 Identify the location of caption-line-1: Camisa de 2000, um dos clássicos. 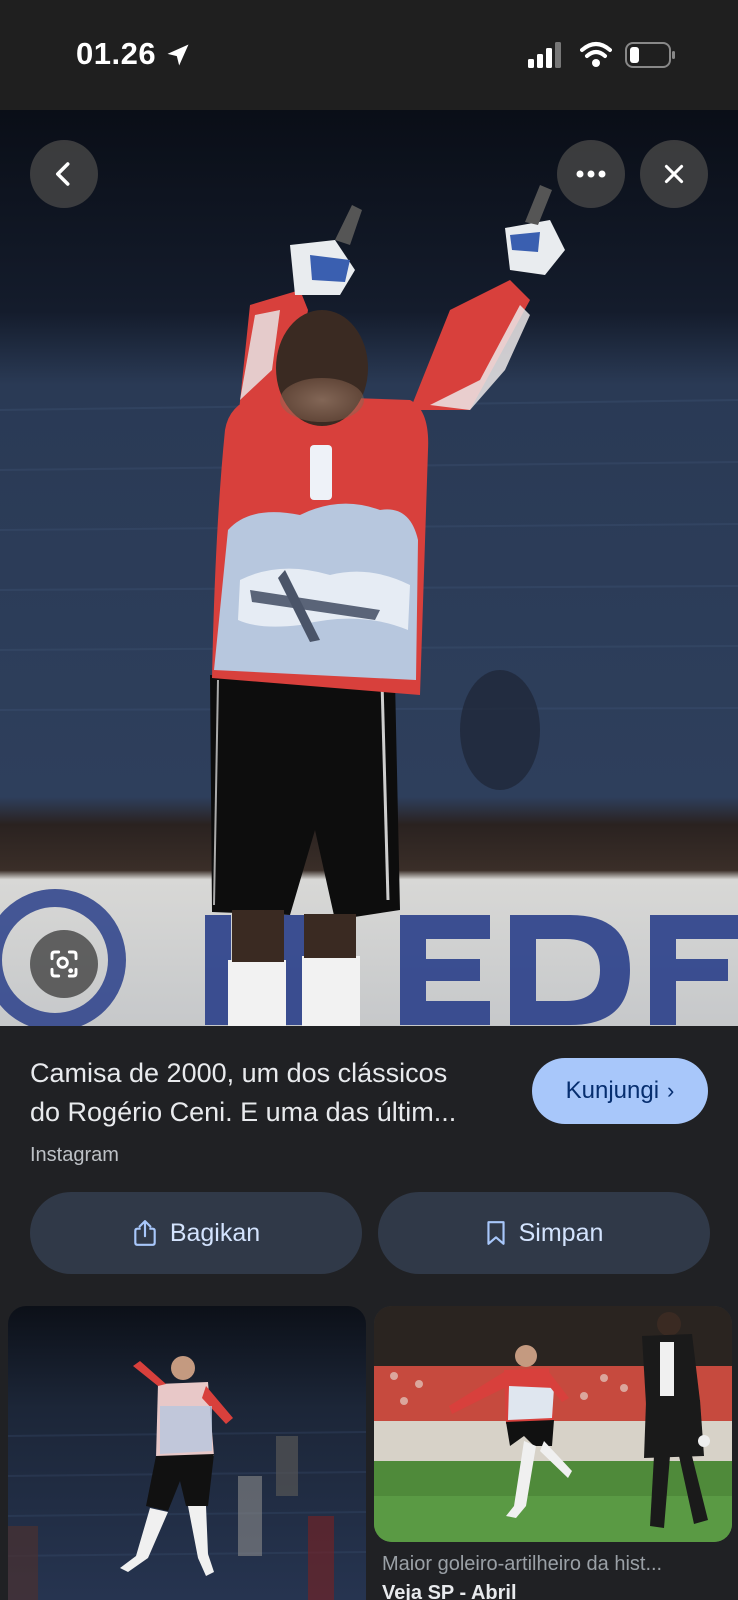
(239, 1073).